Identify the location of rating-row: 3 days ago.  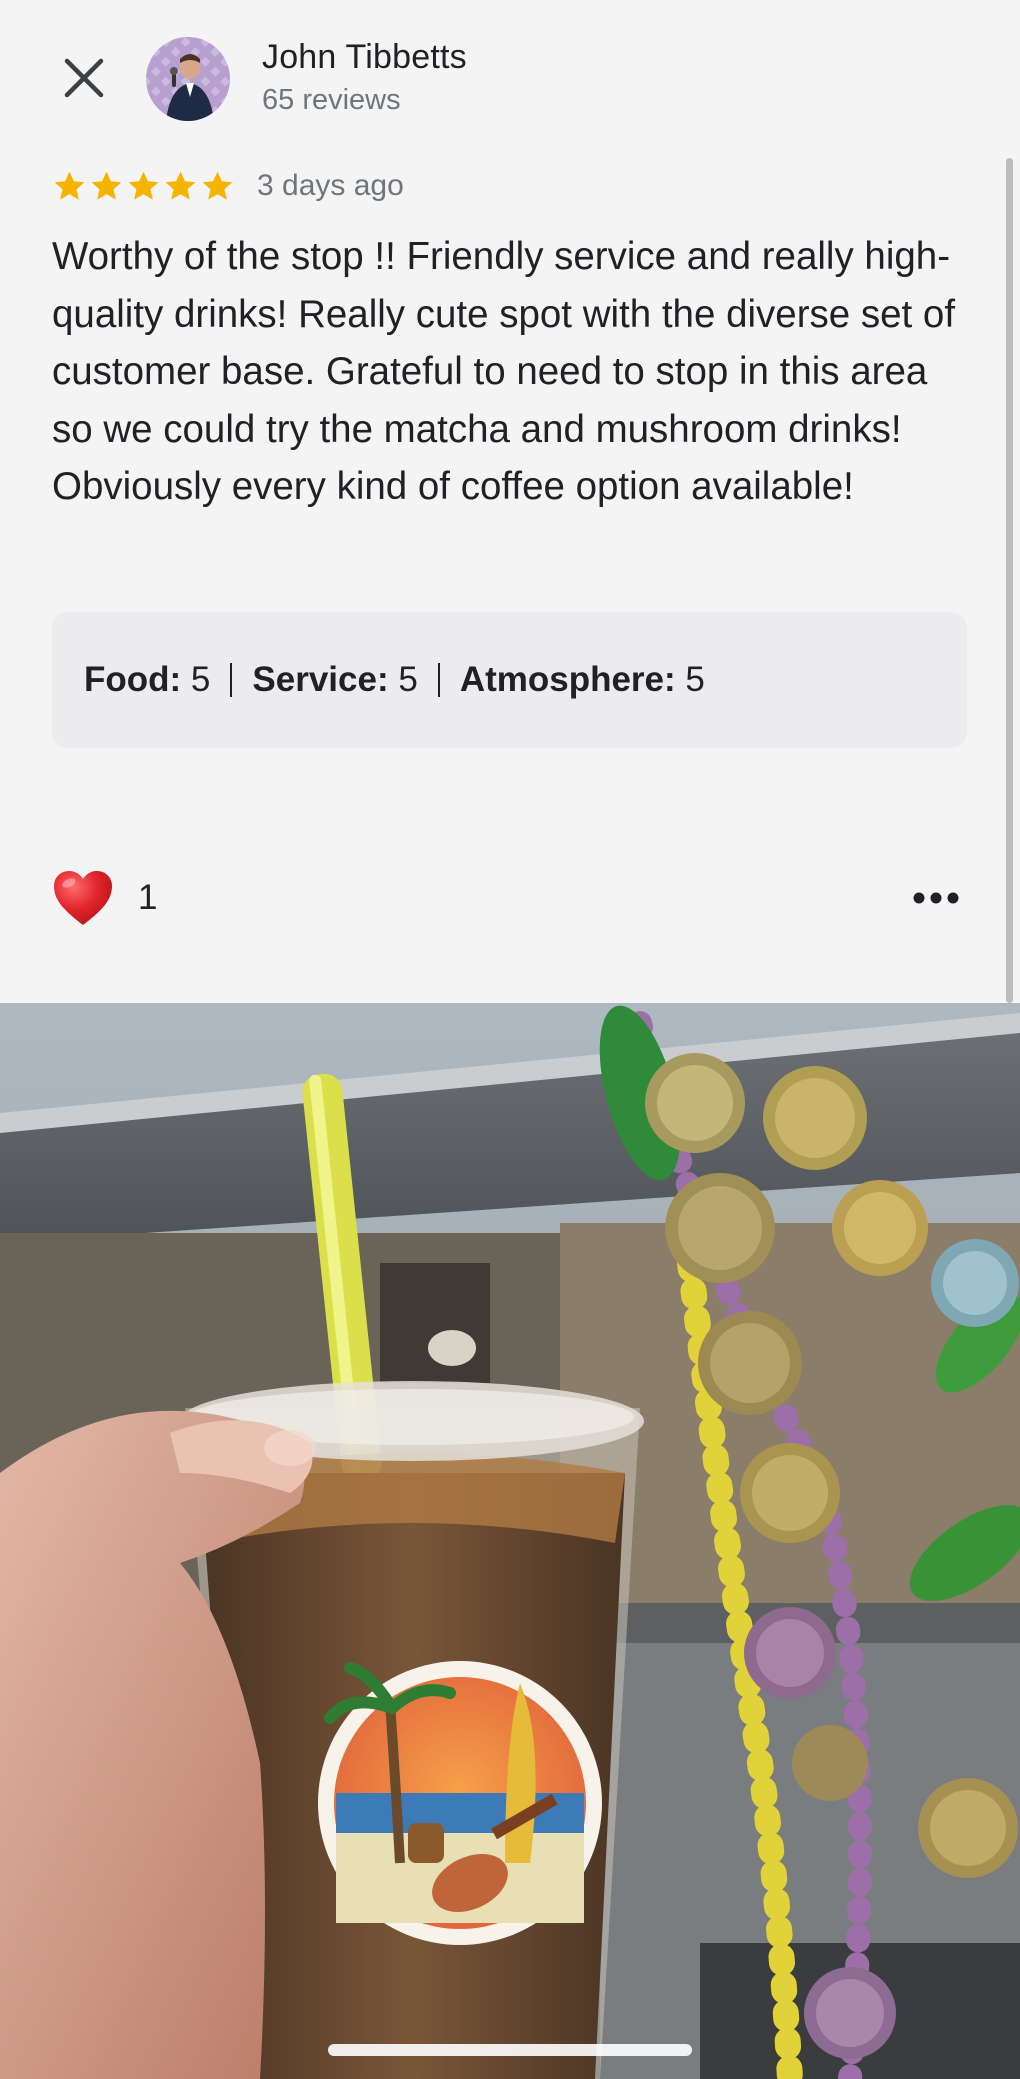
(228, 186).